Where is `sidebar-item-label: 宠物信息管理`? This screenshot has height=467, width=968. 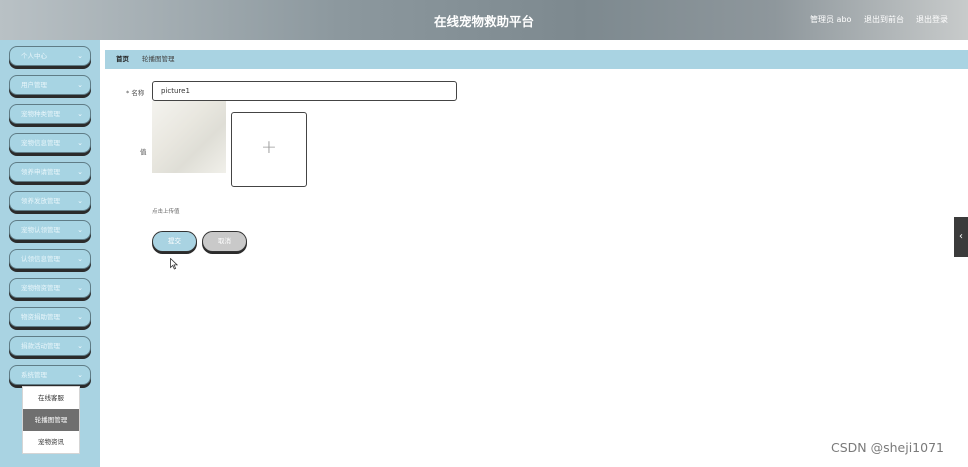 sidebar-item-label: 宠物信息管理 is located at coordinates (40, 143).